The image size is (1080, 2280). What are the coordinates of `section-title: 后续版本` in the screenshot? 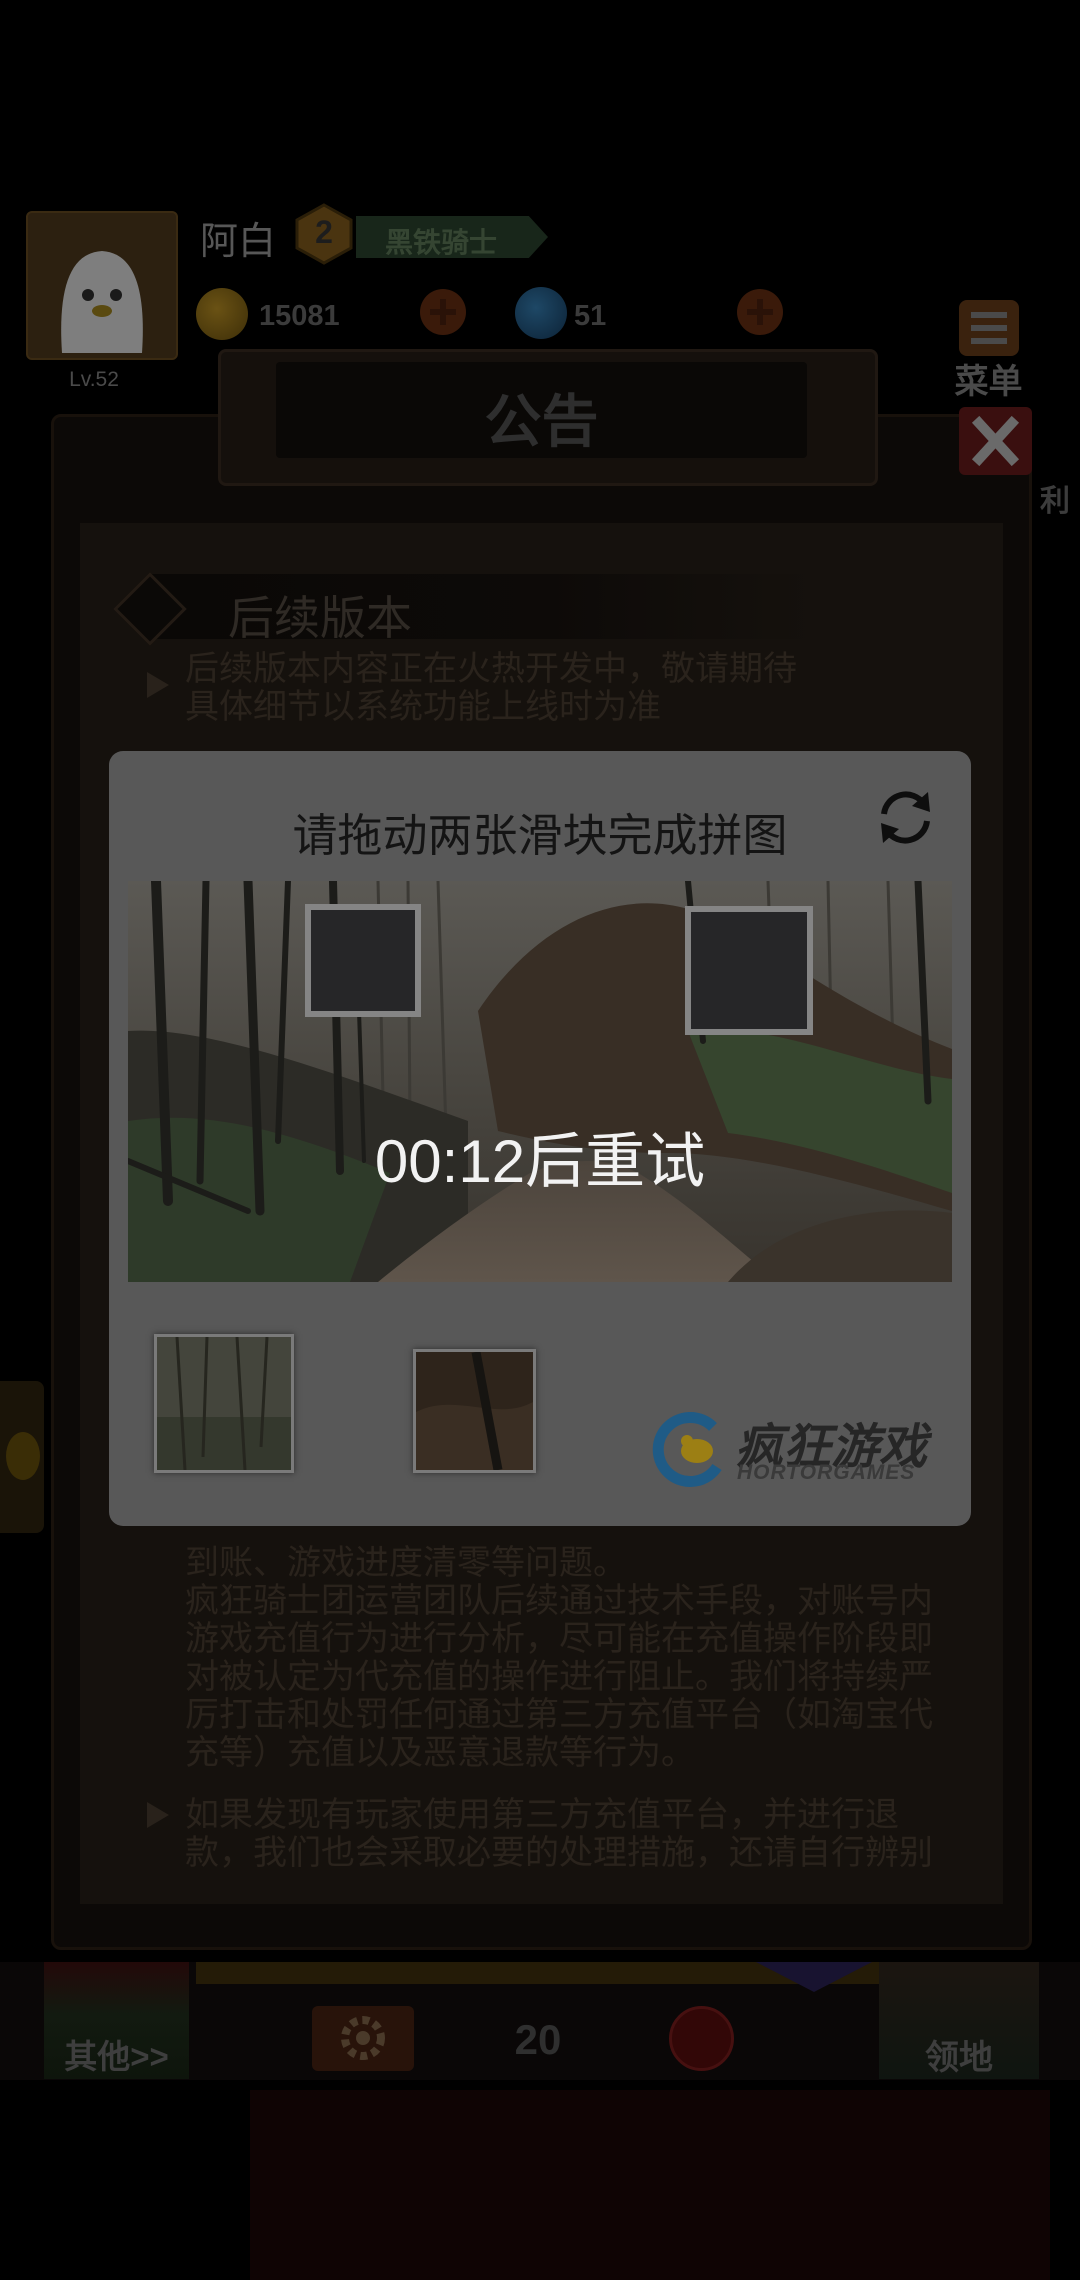 It's located at (320, 618).